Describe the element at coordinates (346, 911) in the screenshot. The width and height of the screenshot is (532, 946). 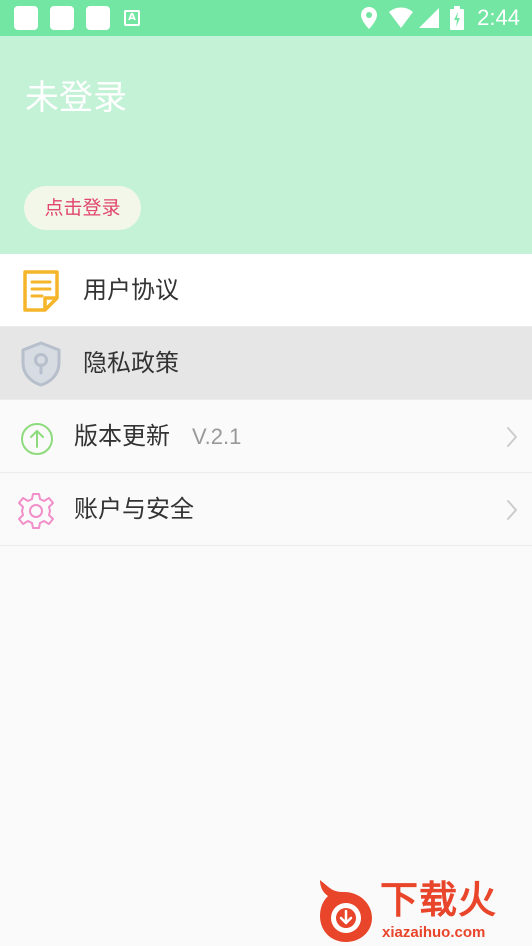
I see `flame-logo-icon` at that location.